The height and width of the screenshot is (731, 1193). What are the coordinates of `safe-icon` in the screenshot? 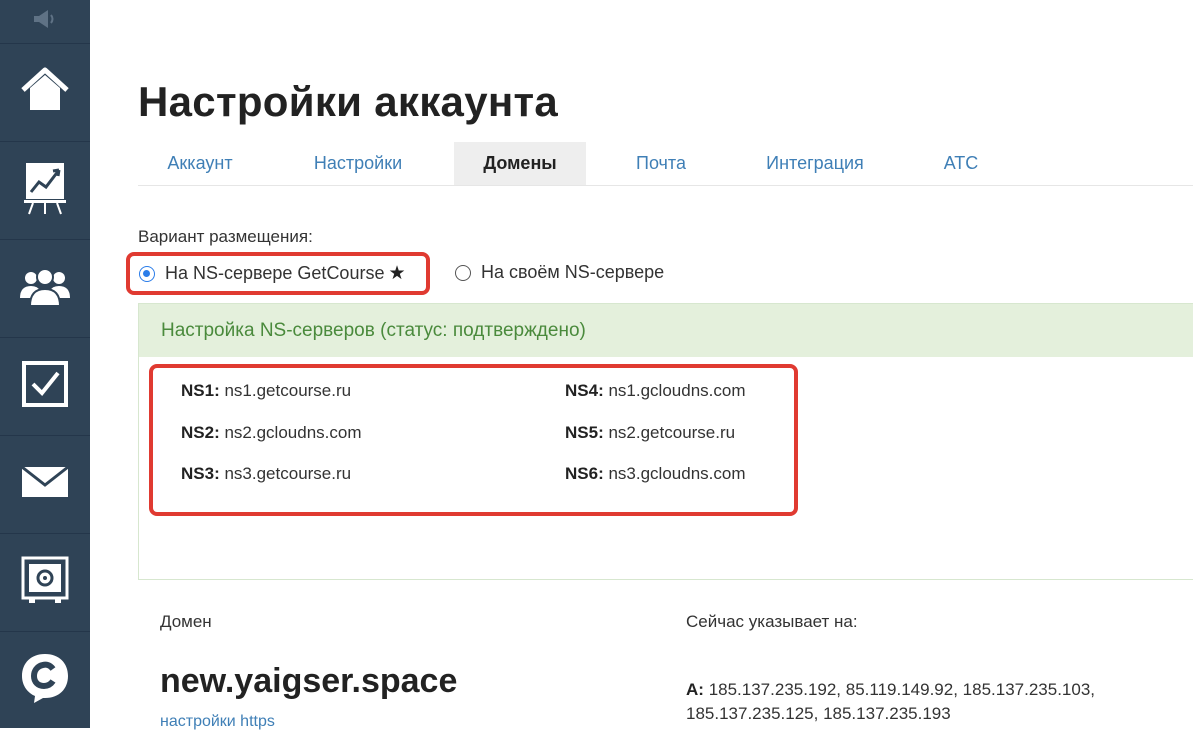 It's located at (45, 582).